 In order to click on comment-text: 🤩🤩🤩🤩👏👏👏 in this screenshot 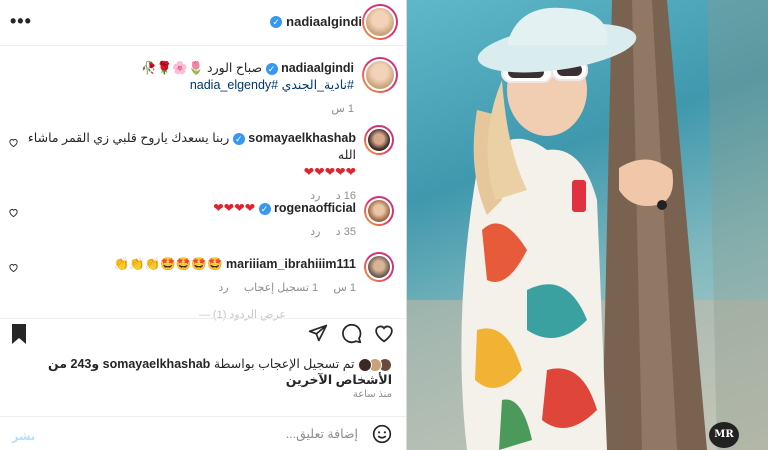, I will do `click(168, 264)`.